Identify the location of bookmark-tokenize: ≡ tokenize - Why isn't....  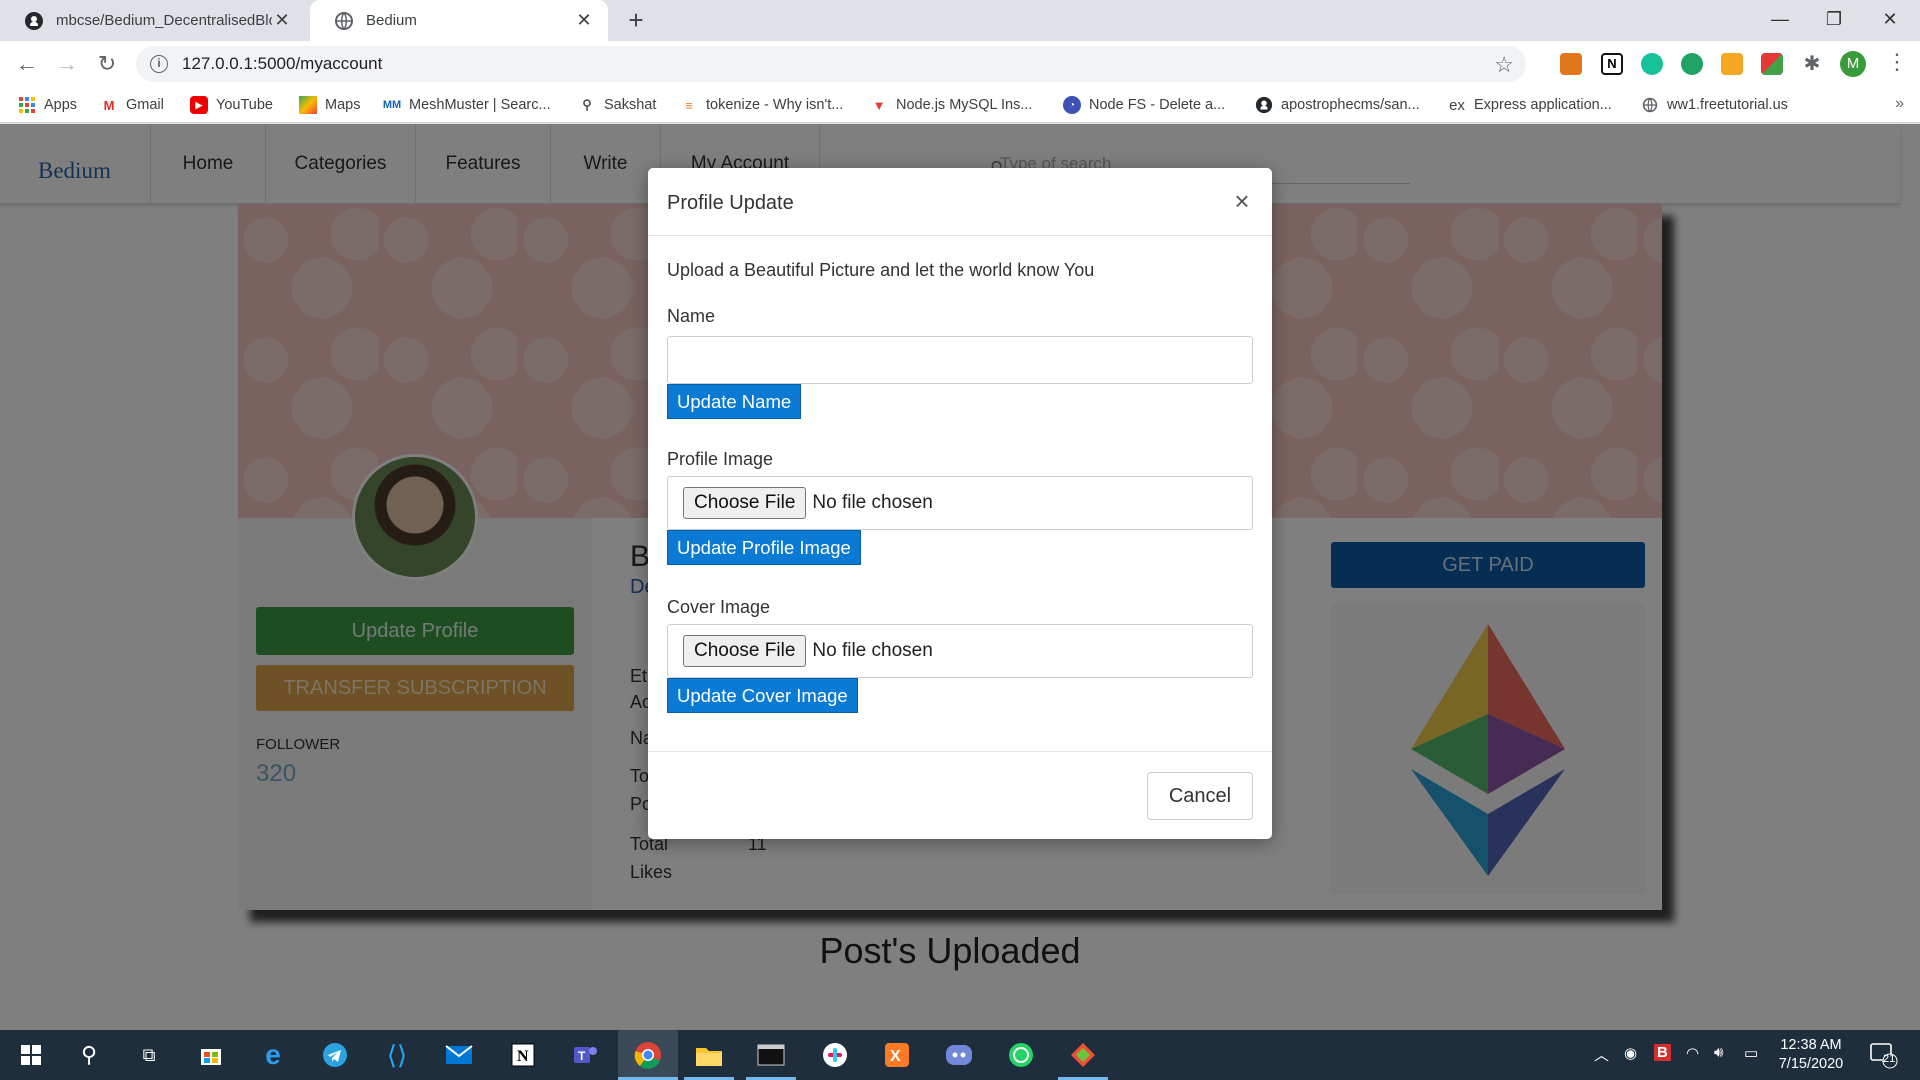
(761, 105).